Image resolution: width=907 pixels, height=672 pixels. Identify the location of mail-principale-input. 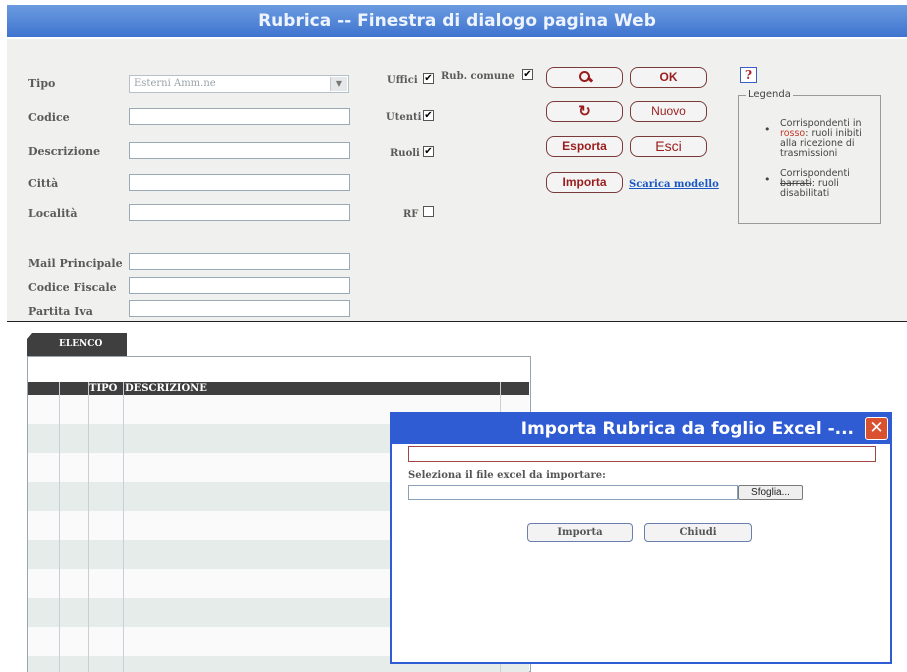
(239, 261).